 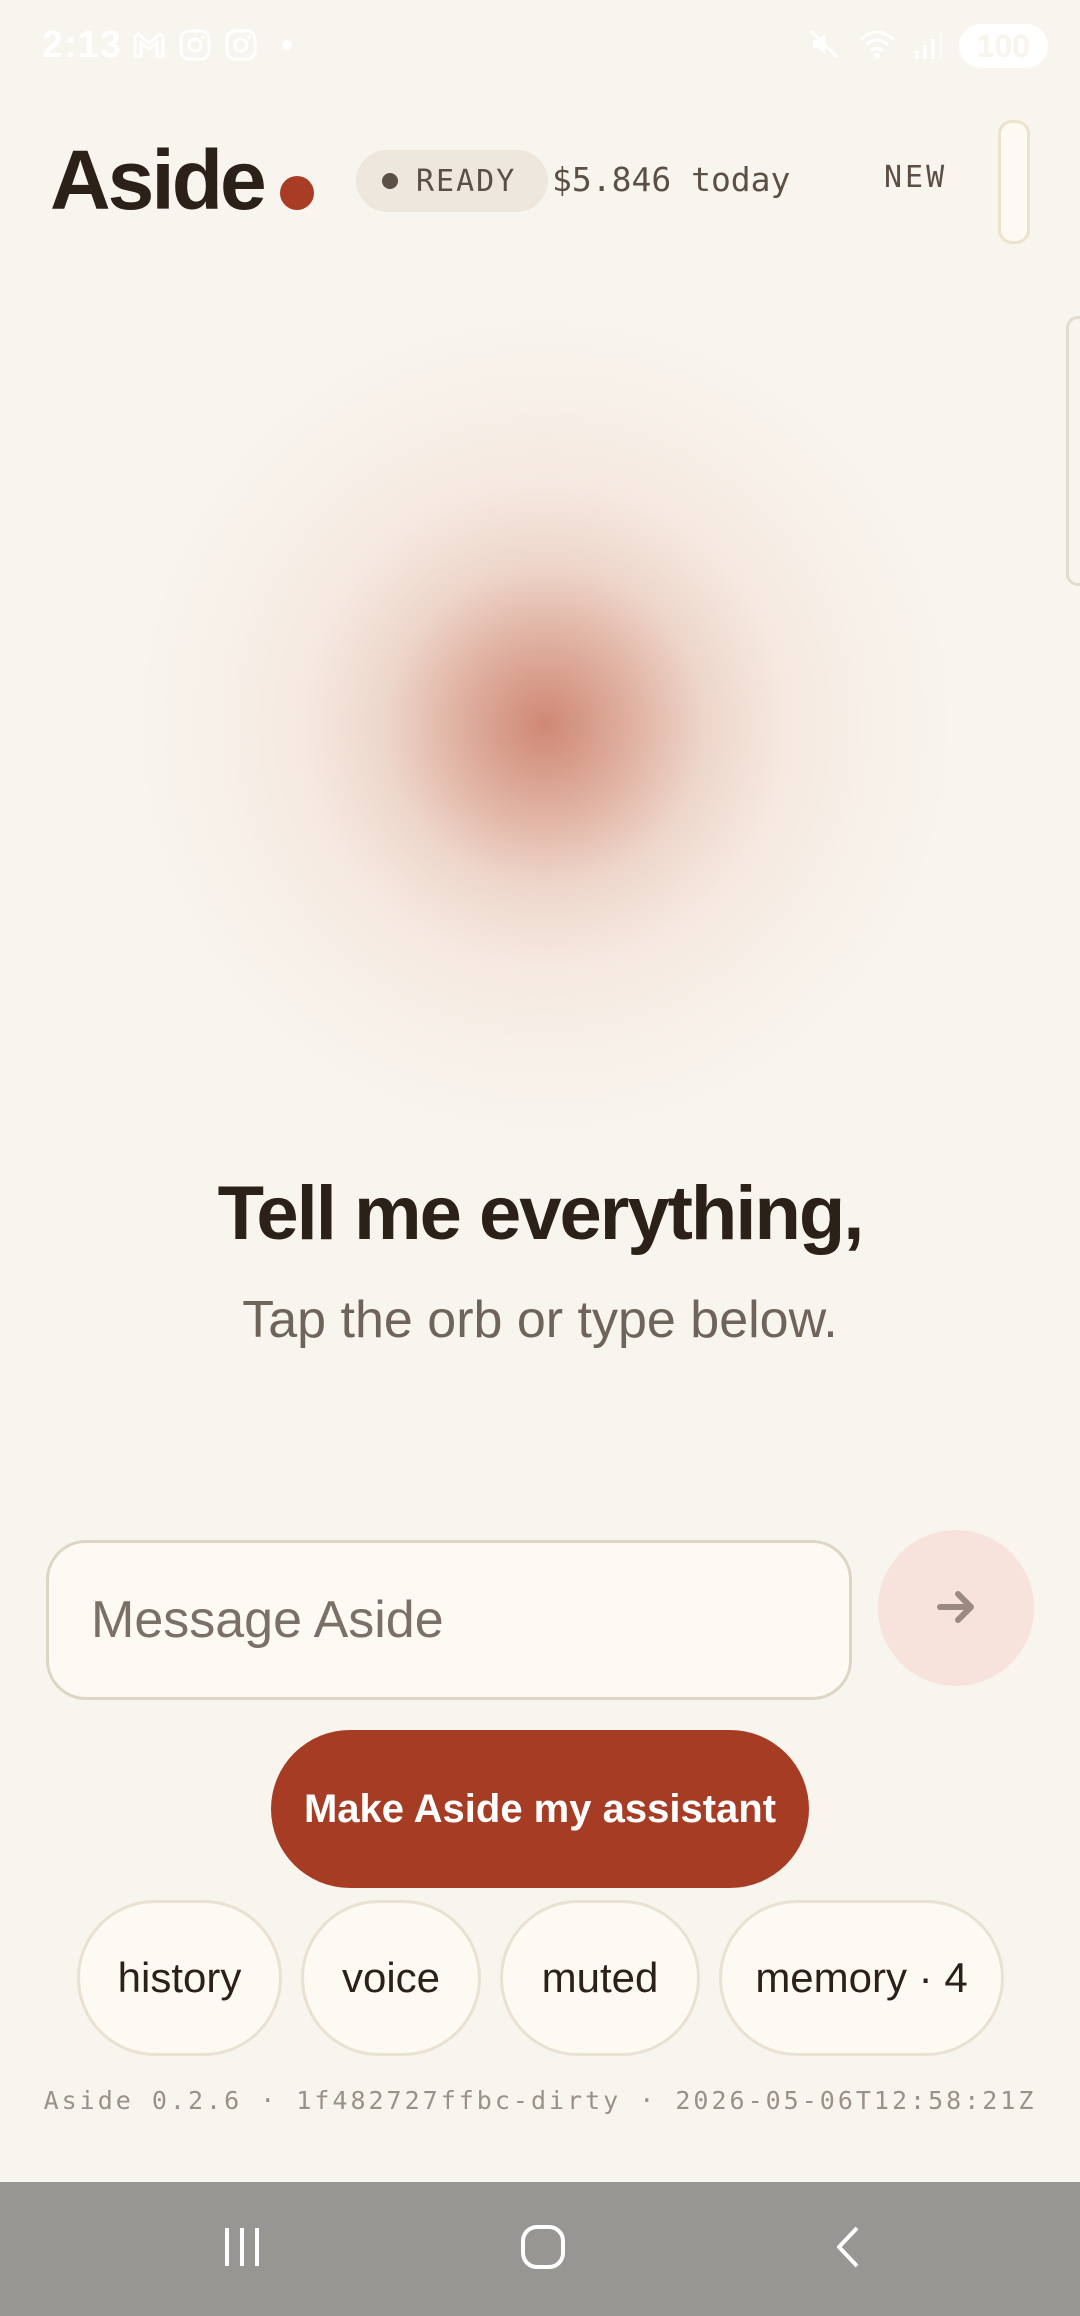 I want to click on system-nav-bar, so click(x=540, y=2249).